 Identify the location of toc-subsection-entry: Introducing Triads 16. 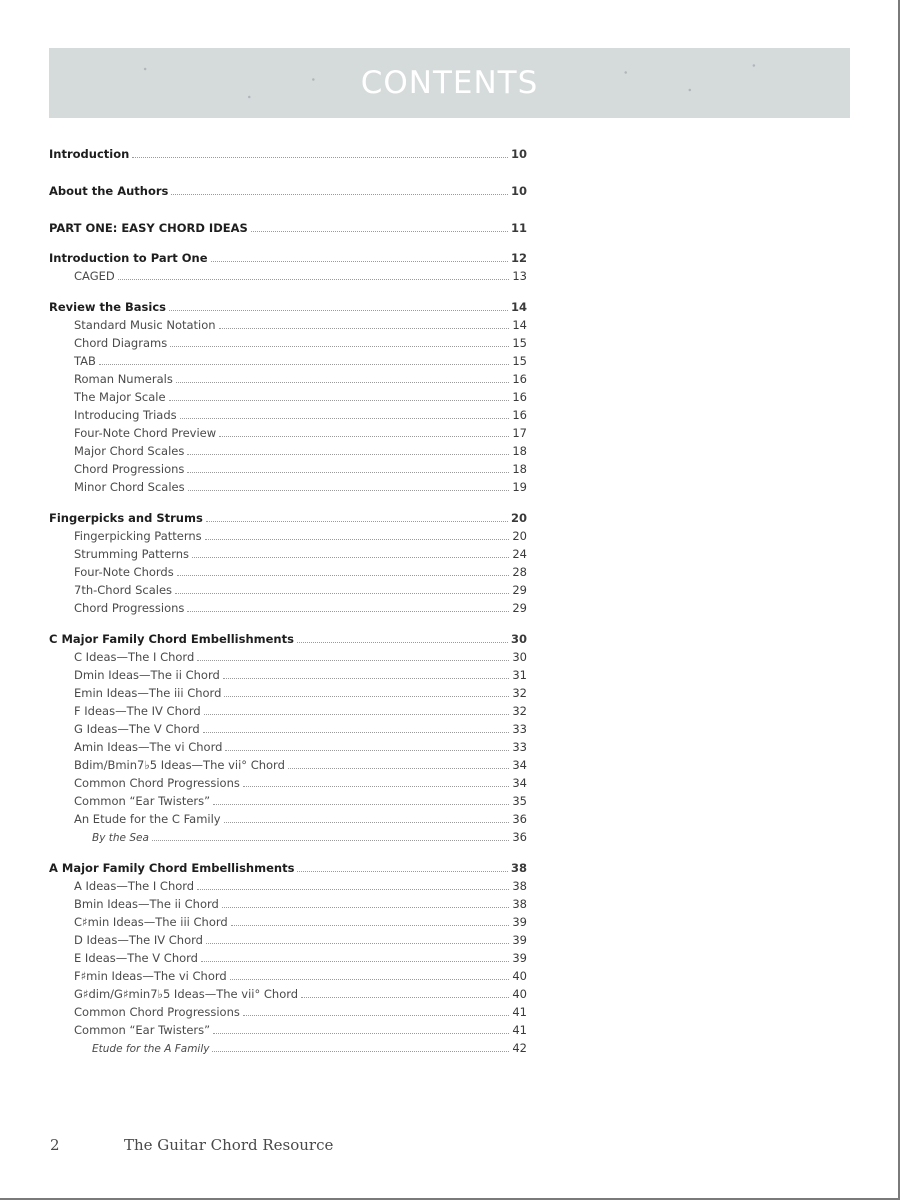
(288, 415).